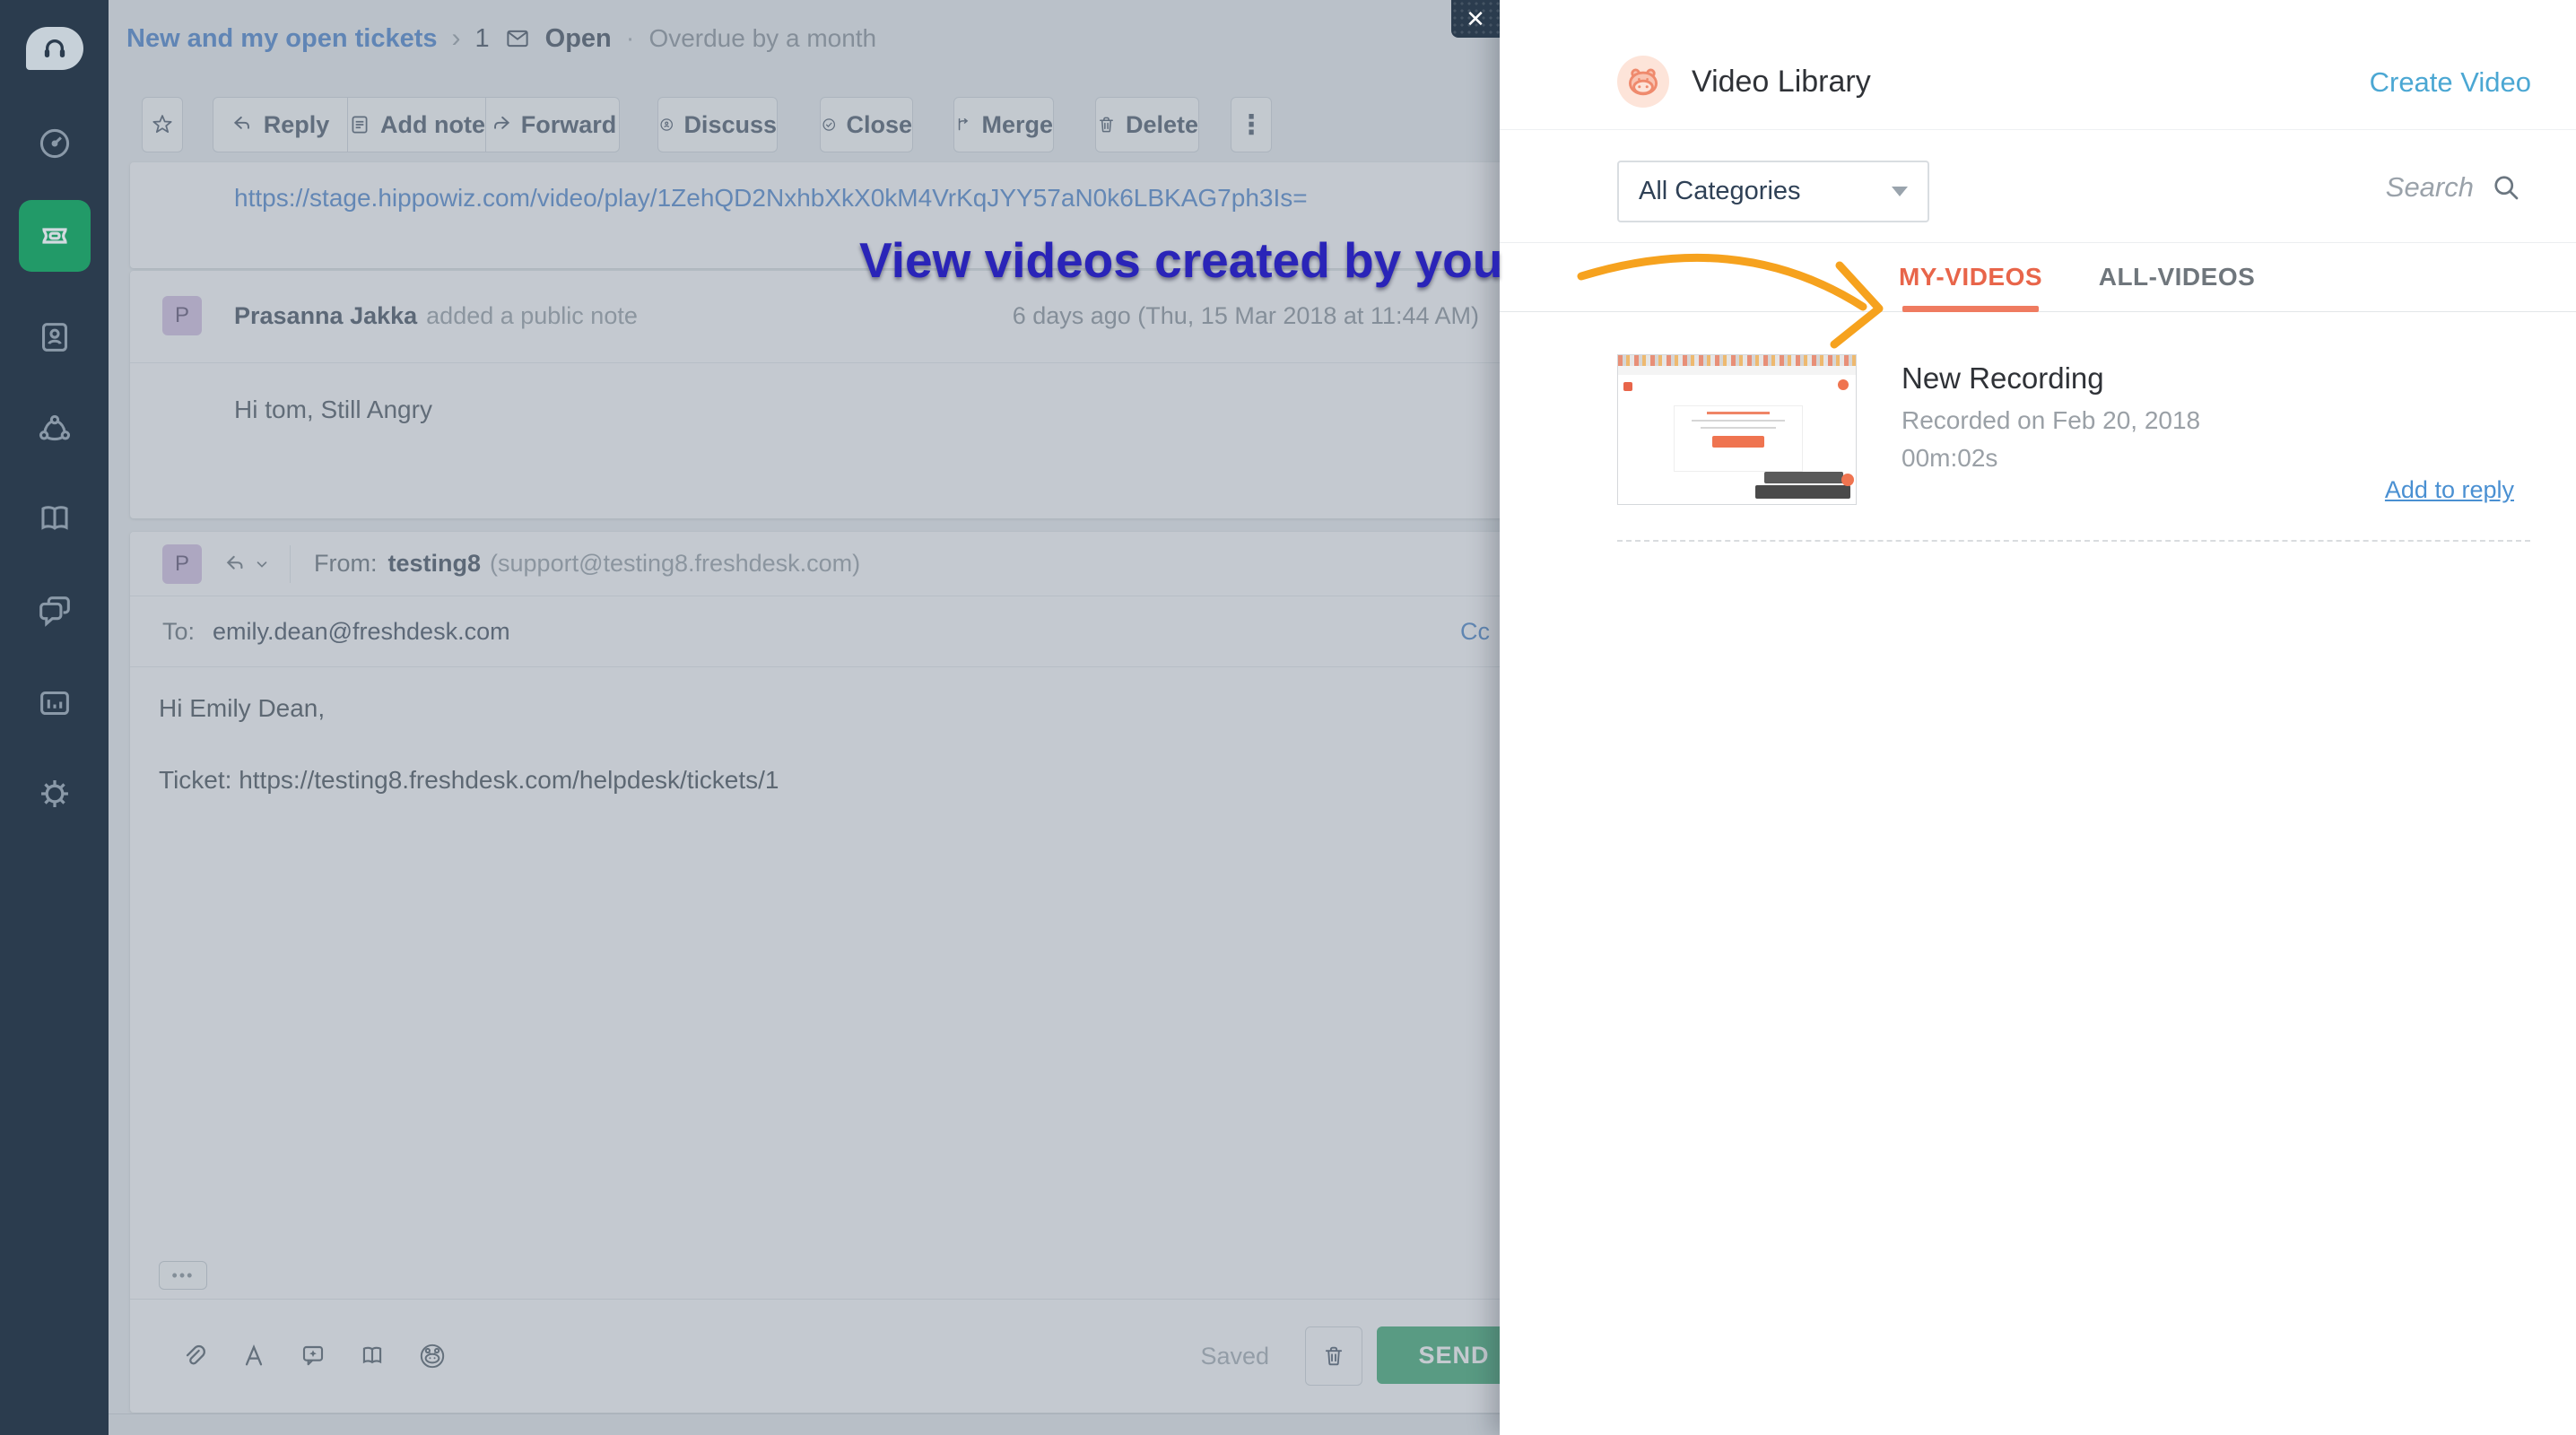  I want to click on sidebar-item-solutions, so click(54, 519).